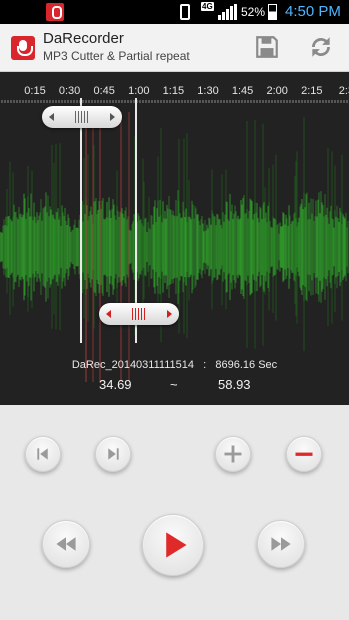 The image size is (349, 620). I want to click on plus-icon, so click(233, 454).